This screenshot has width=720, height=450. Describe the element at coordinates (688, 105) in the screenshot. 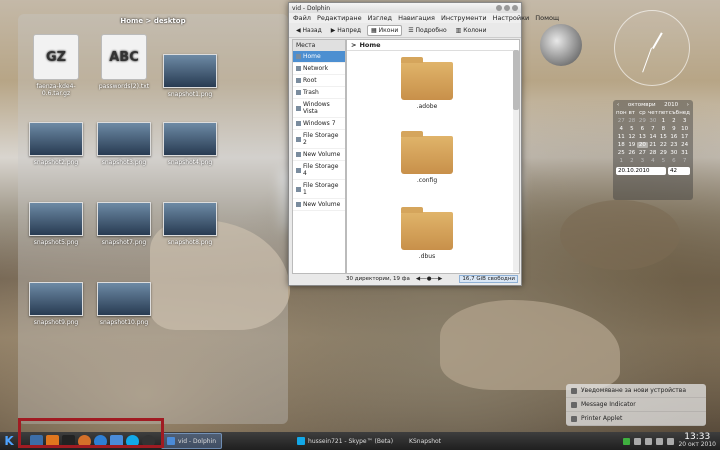

I see `next-month-icon: ›` at that location.